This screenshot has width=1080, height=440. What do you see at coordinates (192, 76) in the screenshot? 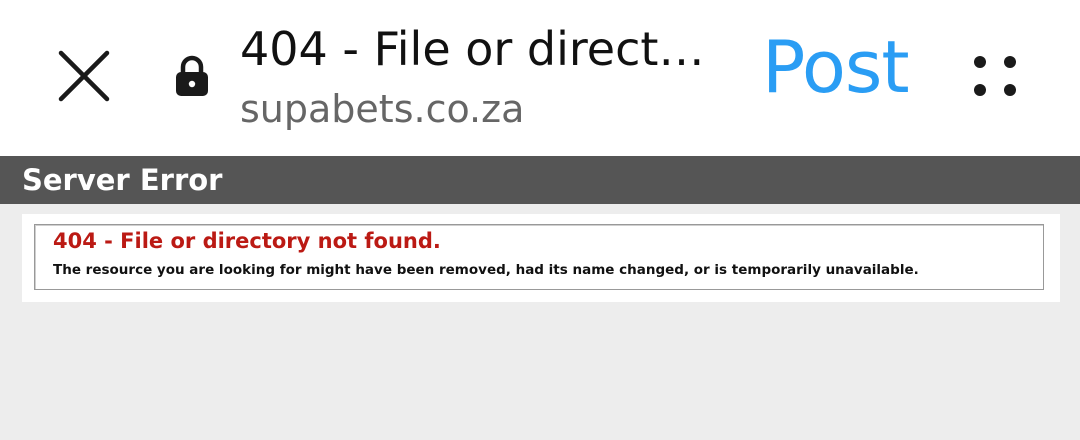
I see `lock-icon` at bounding box center [192, 76].